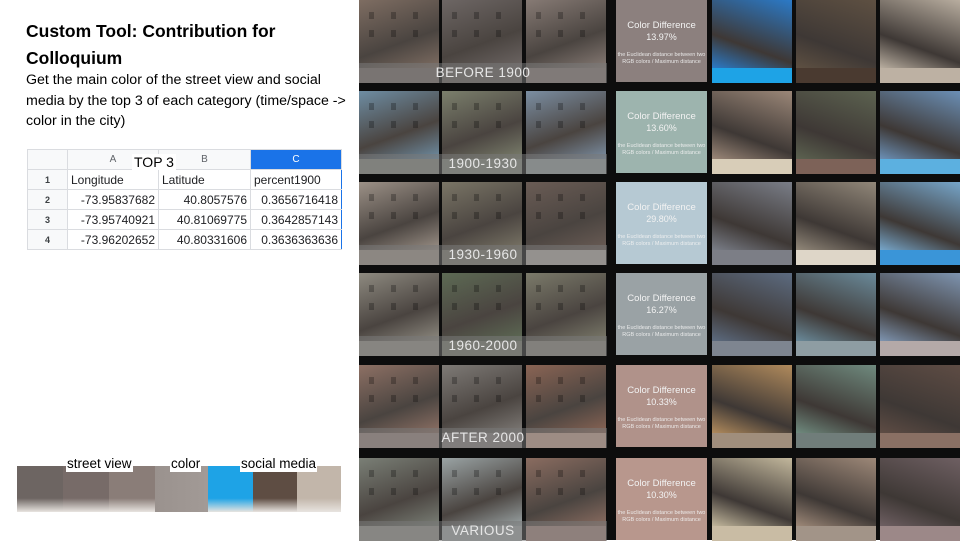 The height and width of the screenshot is (541, 960). I want to click on row-header: 2, so click(47, 199).